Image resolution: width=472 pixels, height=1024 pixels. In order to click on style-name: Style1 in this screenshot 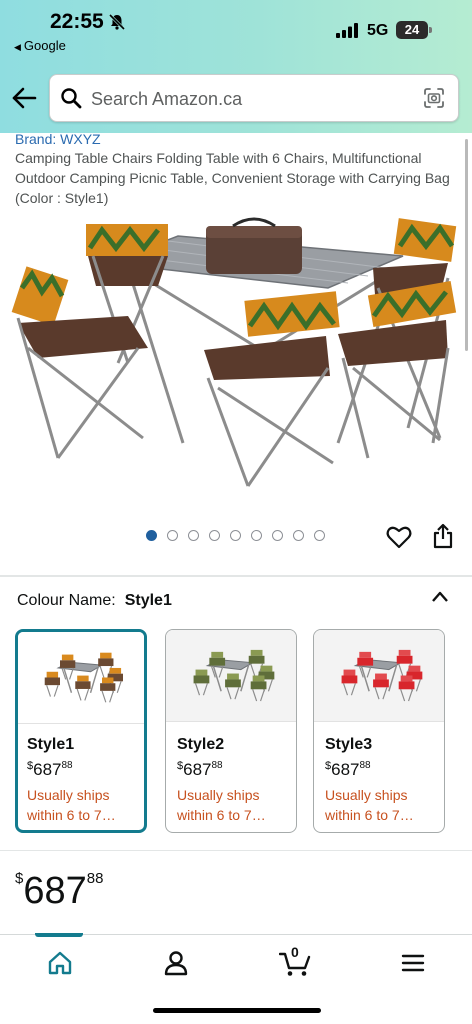, I will do `click(51, 744)`.